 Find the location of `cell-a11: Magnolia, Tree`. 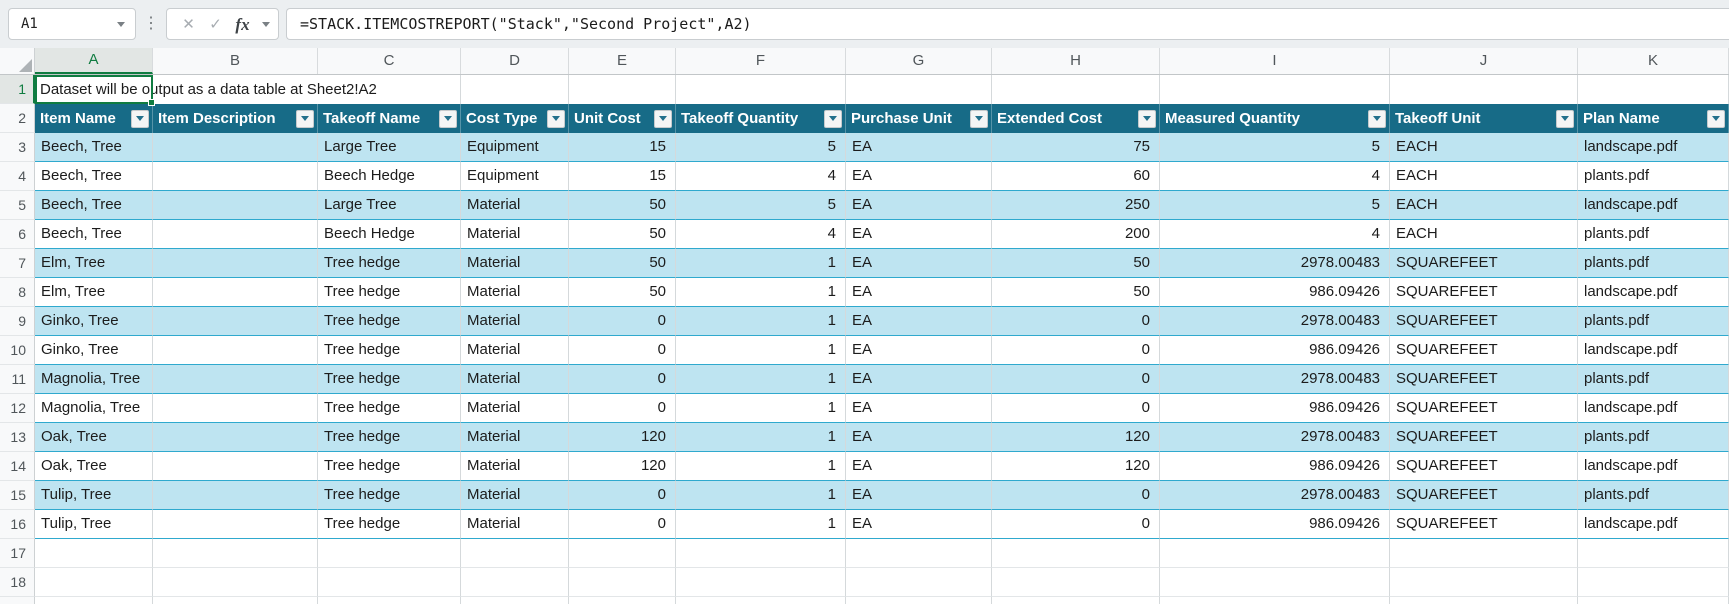

cell-a11: Magnolia, Tree is located at coordinates (94, 379).